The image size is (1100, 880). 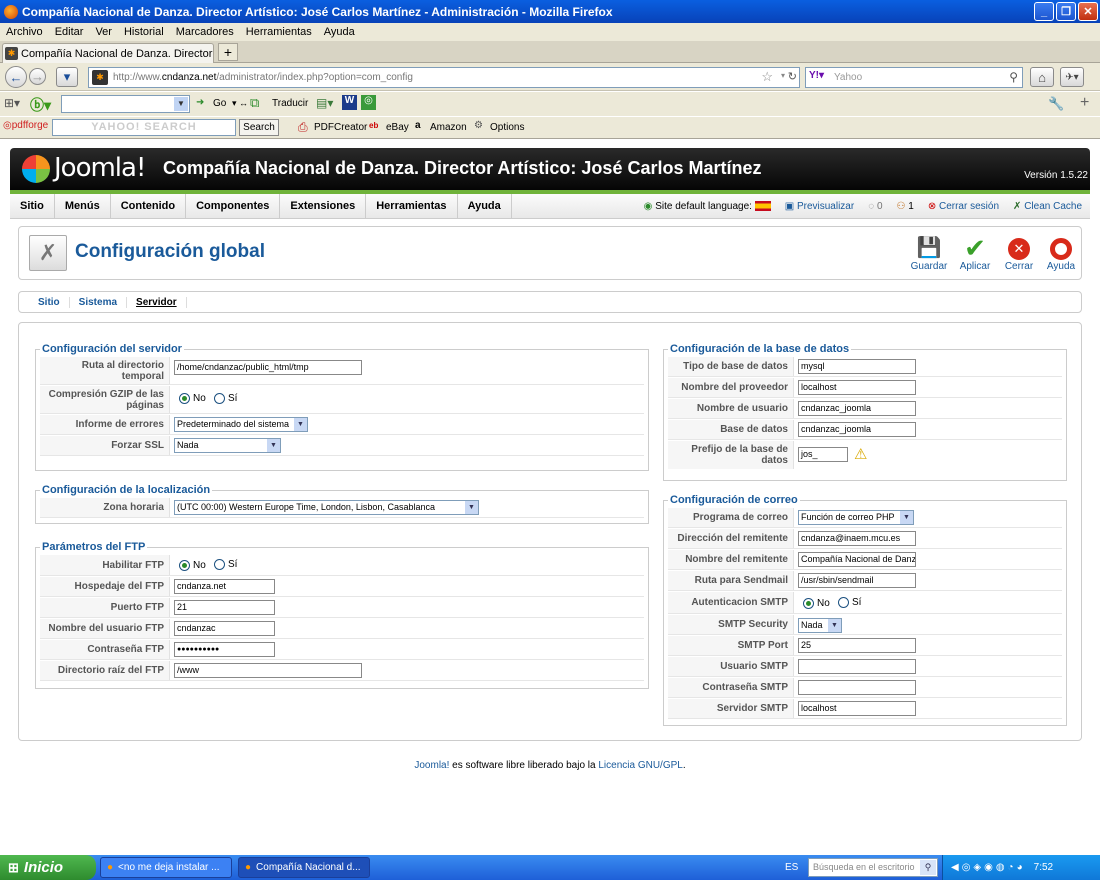 What do you see at coordinates (16, 77) in the screenshot?
I see `back-button: ←` at bounding box center [16, 77].